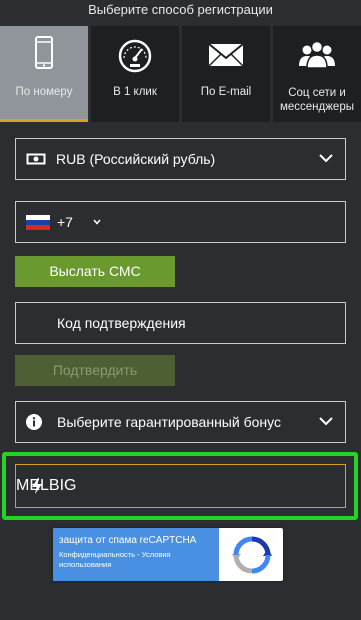  I want to click on recaptcha-logo-icon, so click(252, 555).